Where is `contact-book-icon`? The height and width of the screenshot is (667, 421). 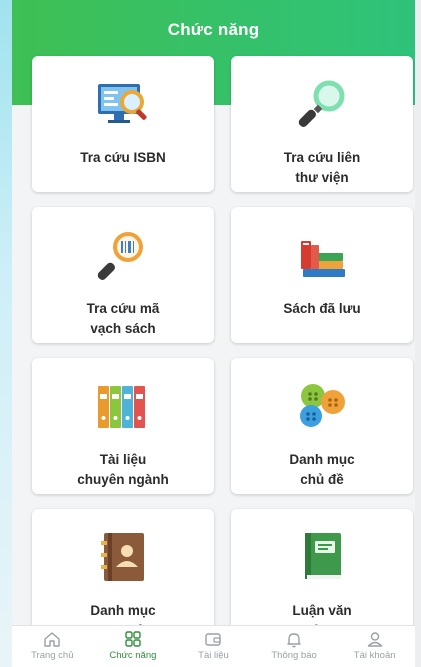 contact-book-icon is located at coordinates (123, 557).